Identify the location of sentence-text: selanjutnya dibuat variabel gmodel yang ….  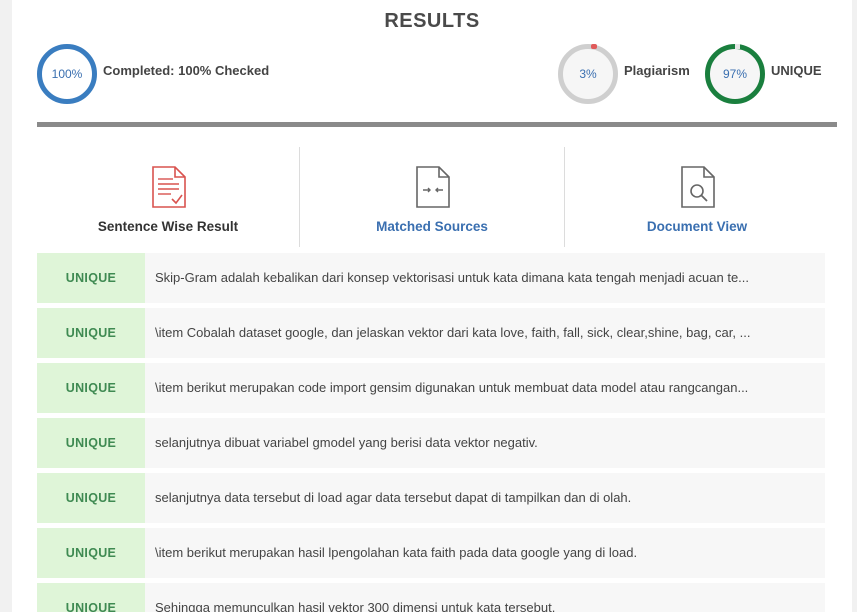
(346, 442).